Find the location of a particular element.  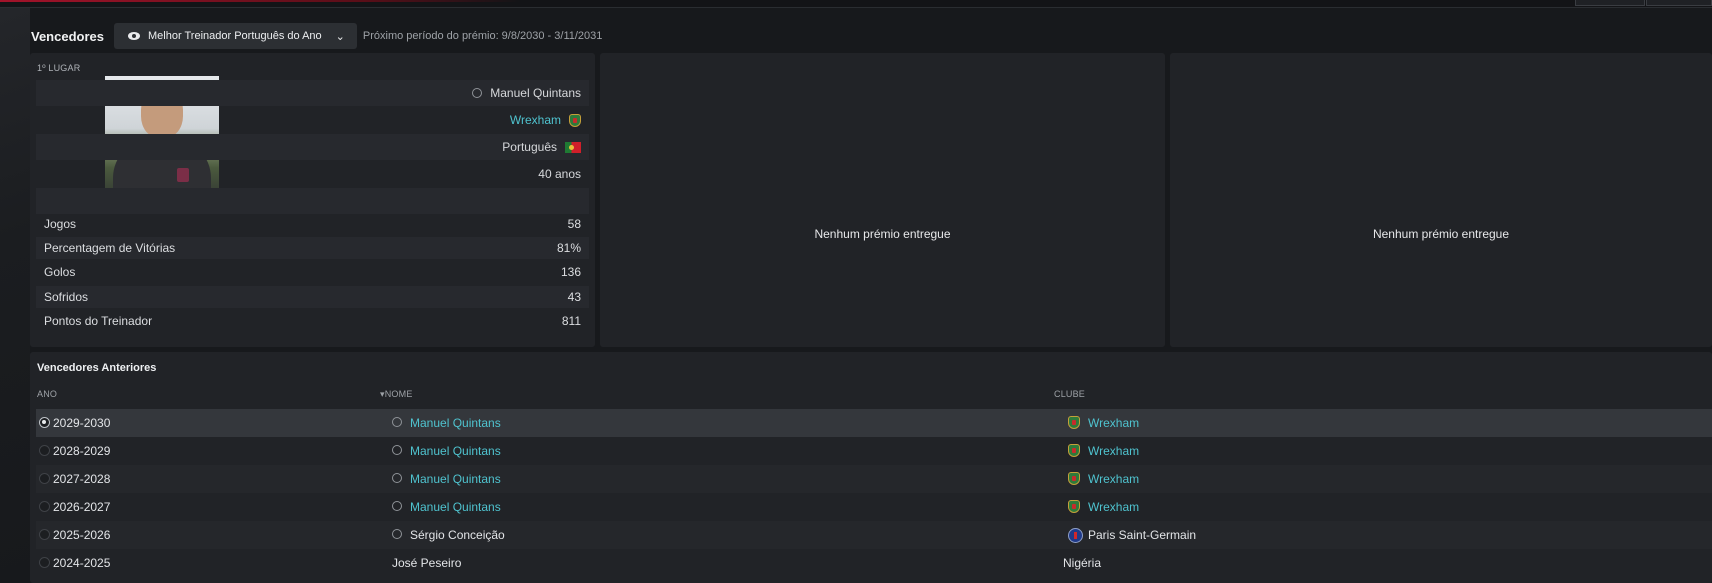

stat-row: Jogos 58 is located at coordinates (312, 224).